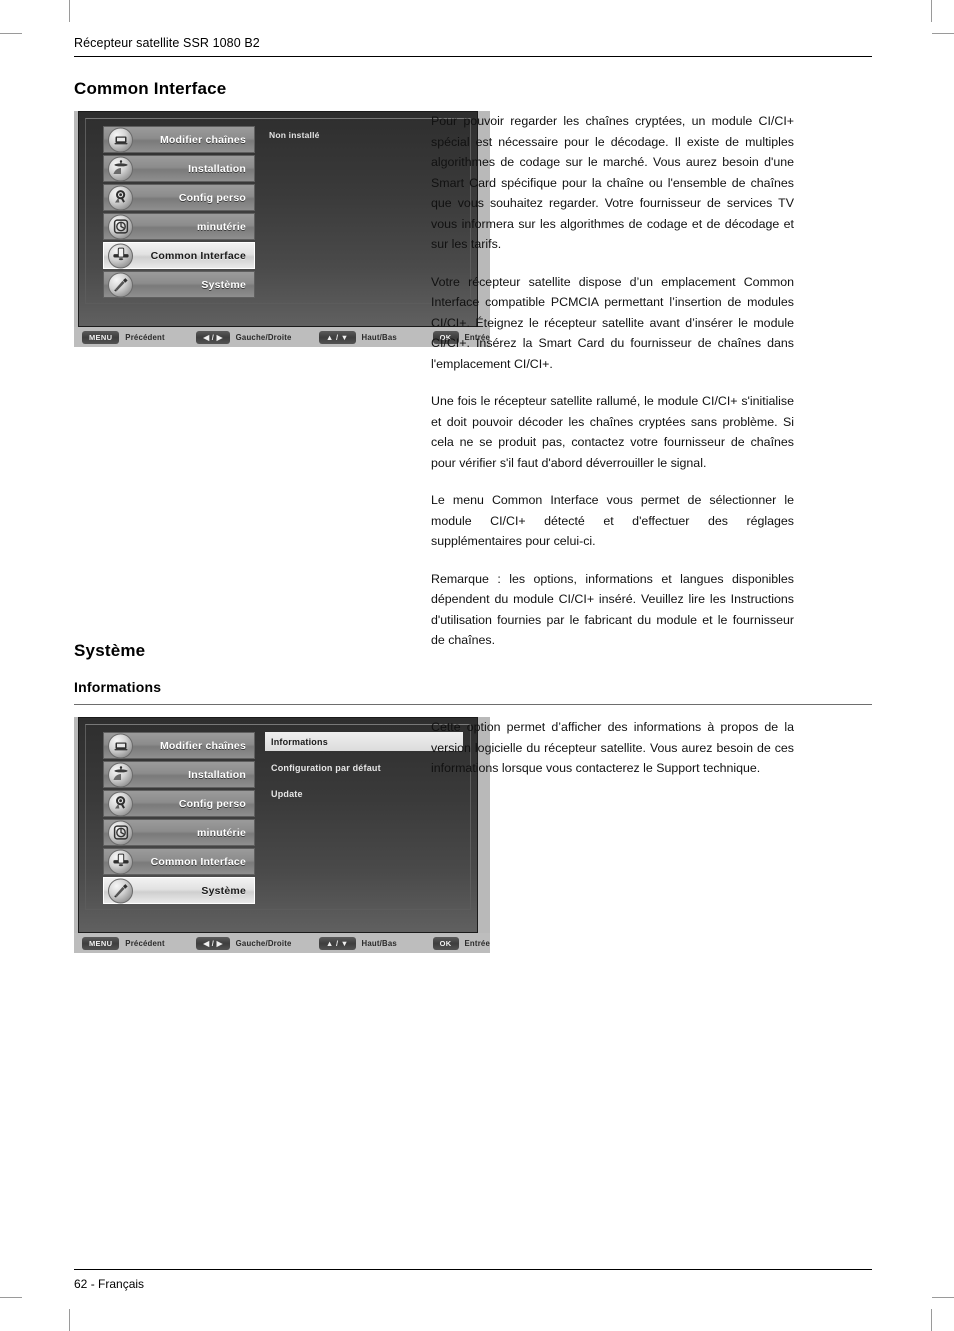  I want to click on crop-mark-top-left-vertical, so click(69, 11).